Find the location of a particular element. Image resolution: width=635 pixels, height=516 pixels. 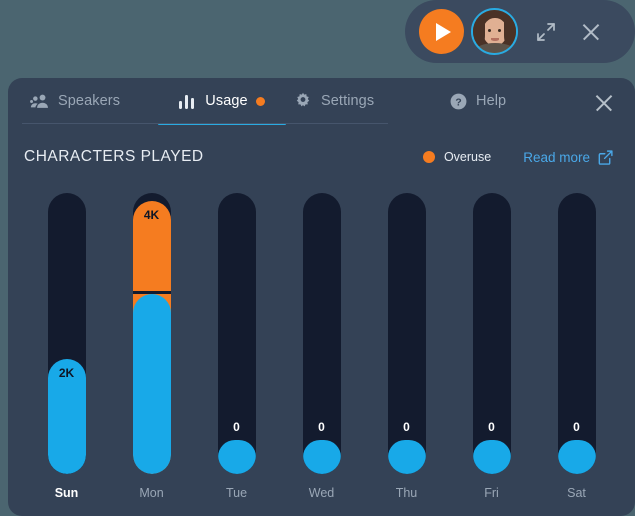

avatar-hair-right is located at coordinates (510, 30).